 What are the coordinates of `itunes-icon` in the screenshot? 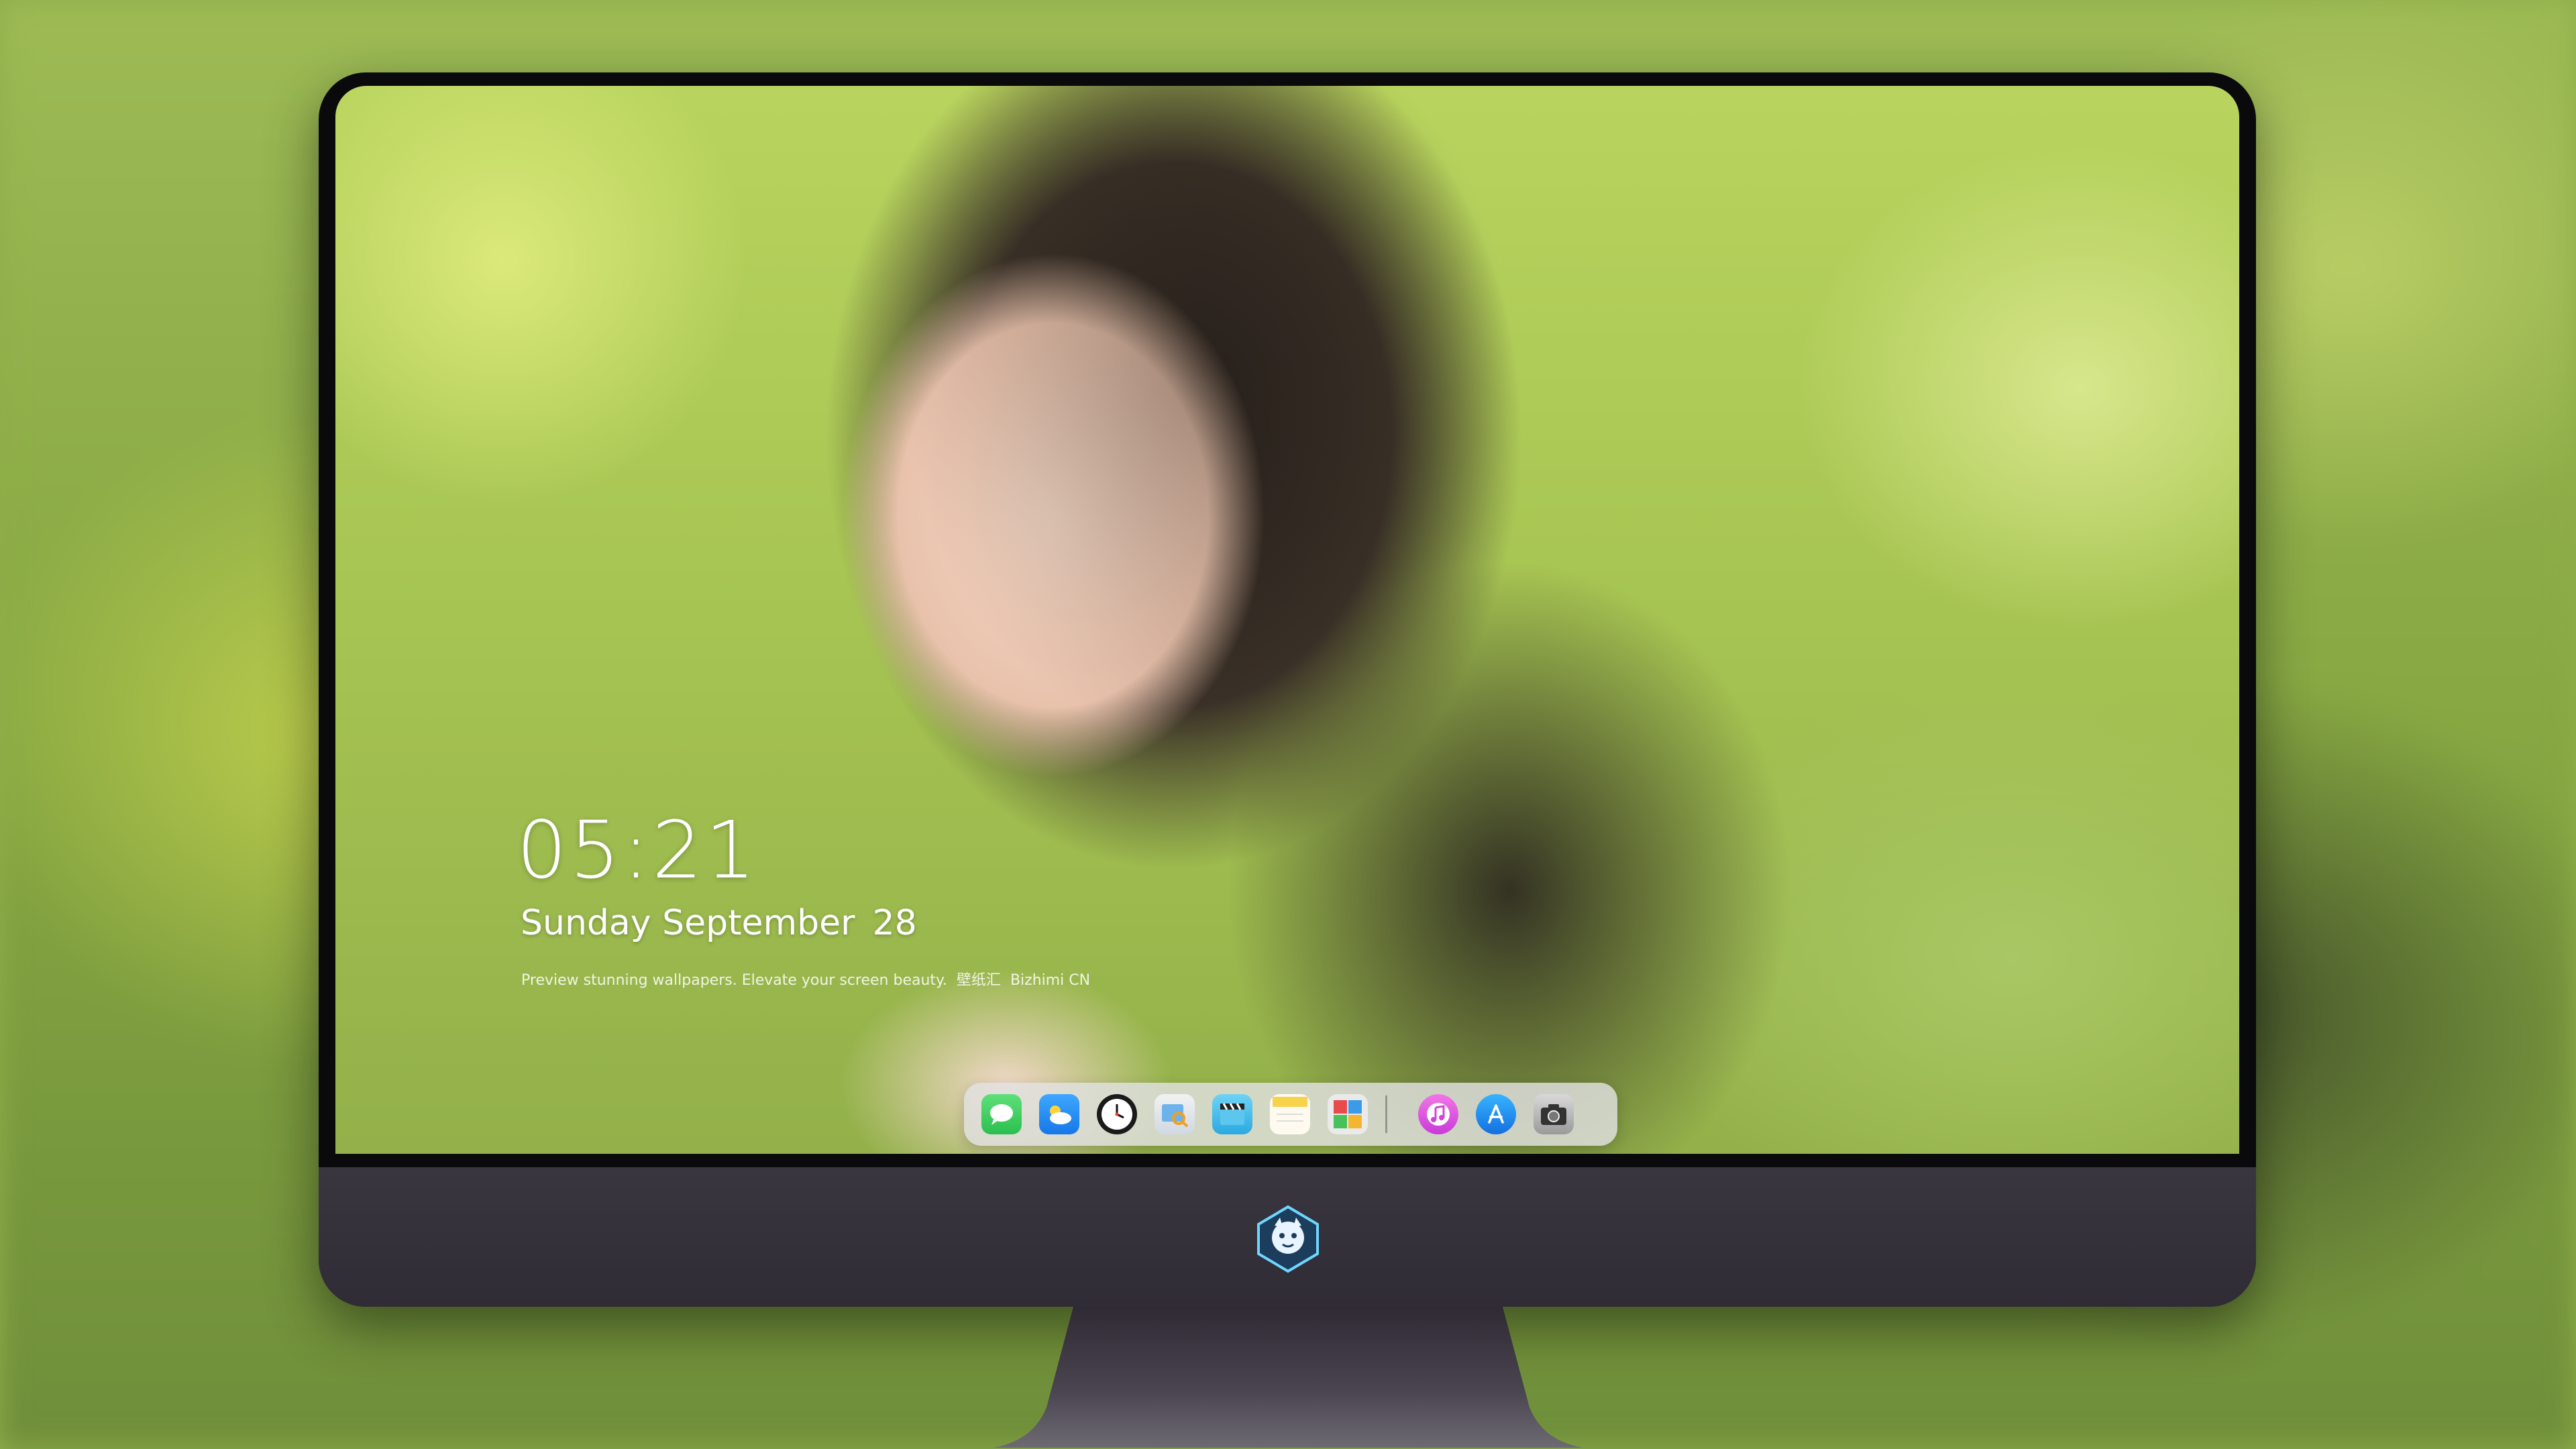 It's located at (1438, 1114).